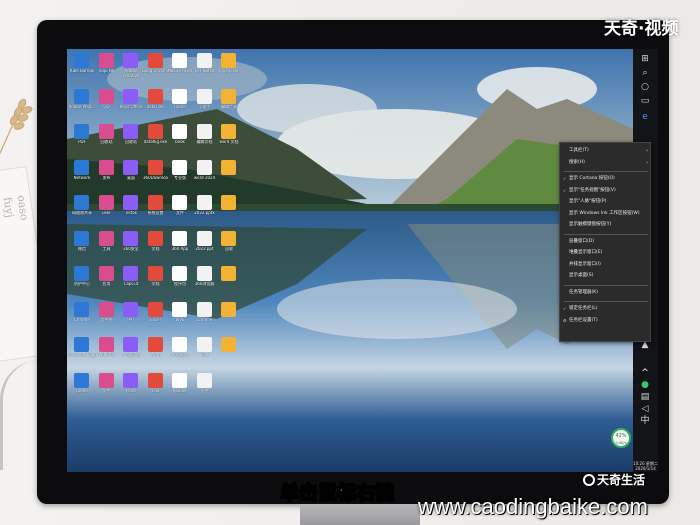  What do you see at coordinates (180, 173) in the screenshot?
I see `desktop-icon: 专业版` at bounding box center [180, 173].